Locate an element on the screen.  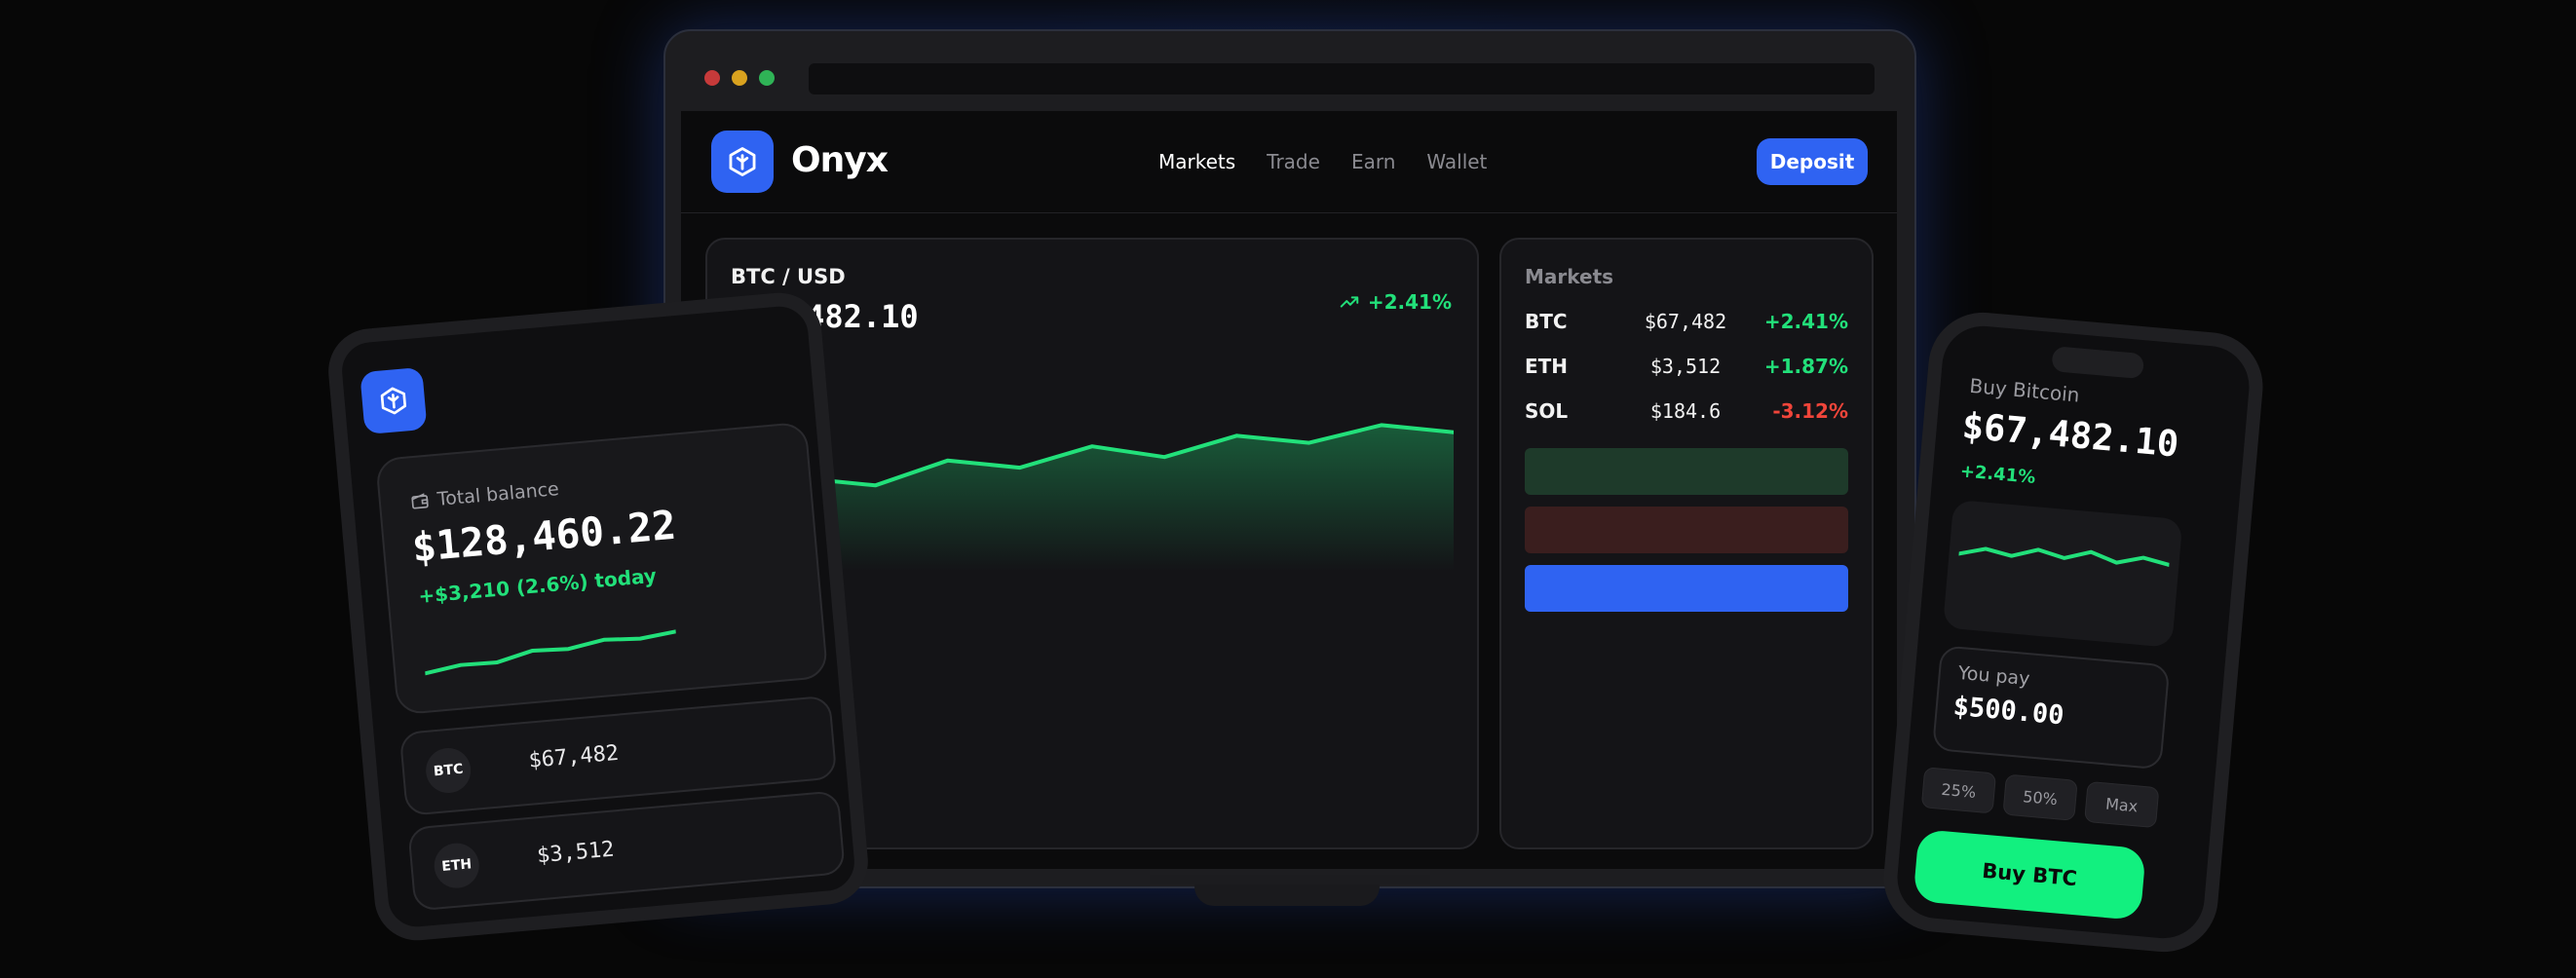
coin-price: $67,482 is located at coordinates (574, 756).